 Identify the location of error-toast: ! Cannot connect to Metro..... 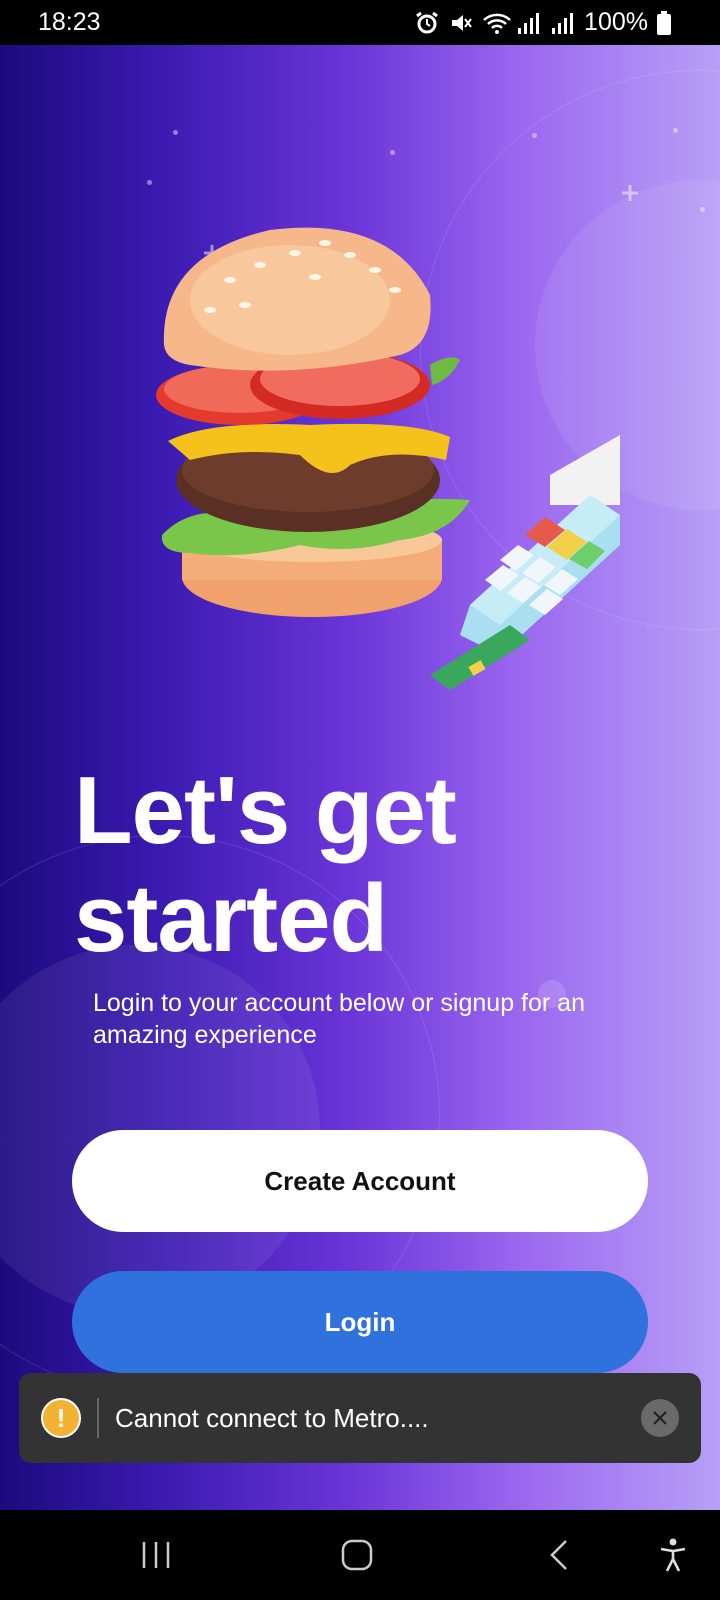
(360, 1418).